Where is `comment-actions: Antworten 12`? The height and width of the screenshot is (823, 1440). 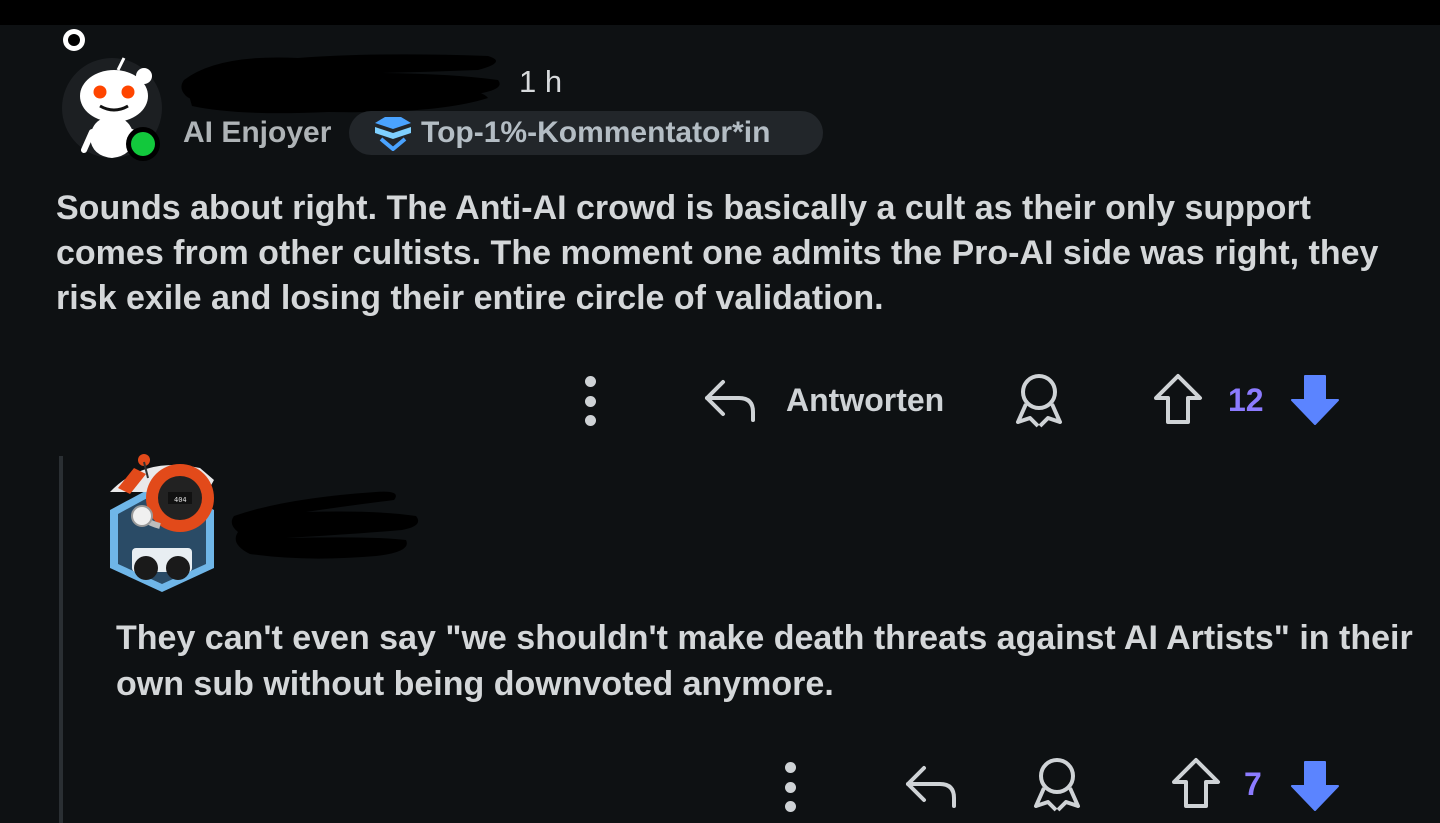 comment-actions: Antworten 12 is located at coordinates (720, 400).